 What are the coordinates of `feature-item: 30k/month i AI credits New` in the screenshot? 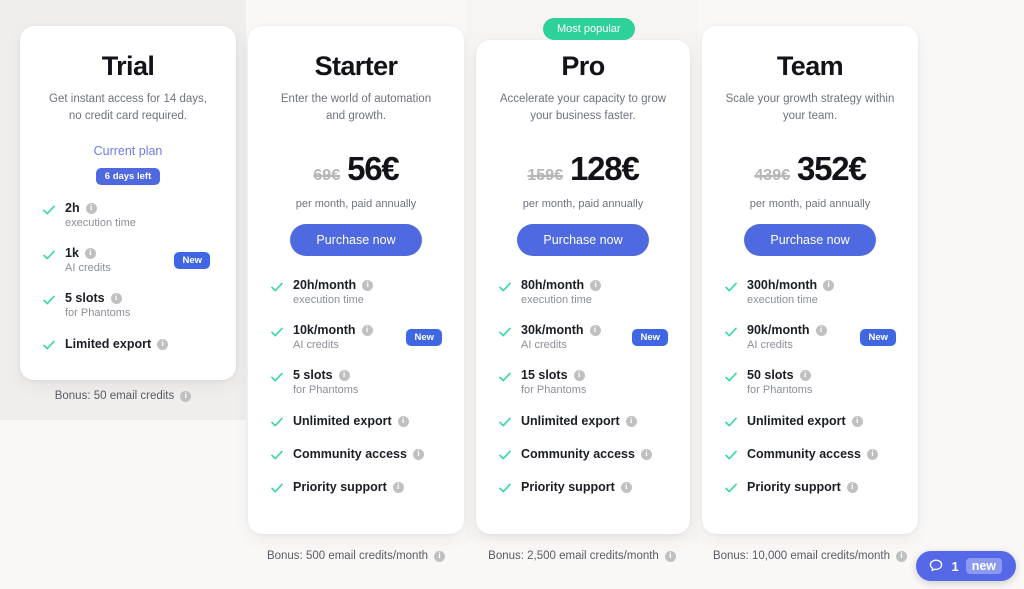 It's located at (583, 337).